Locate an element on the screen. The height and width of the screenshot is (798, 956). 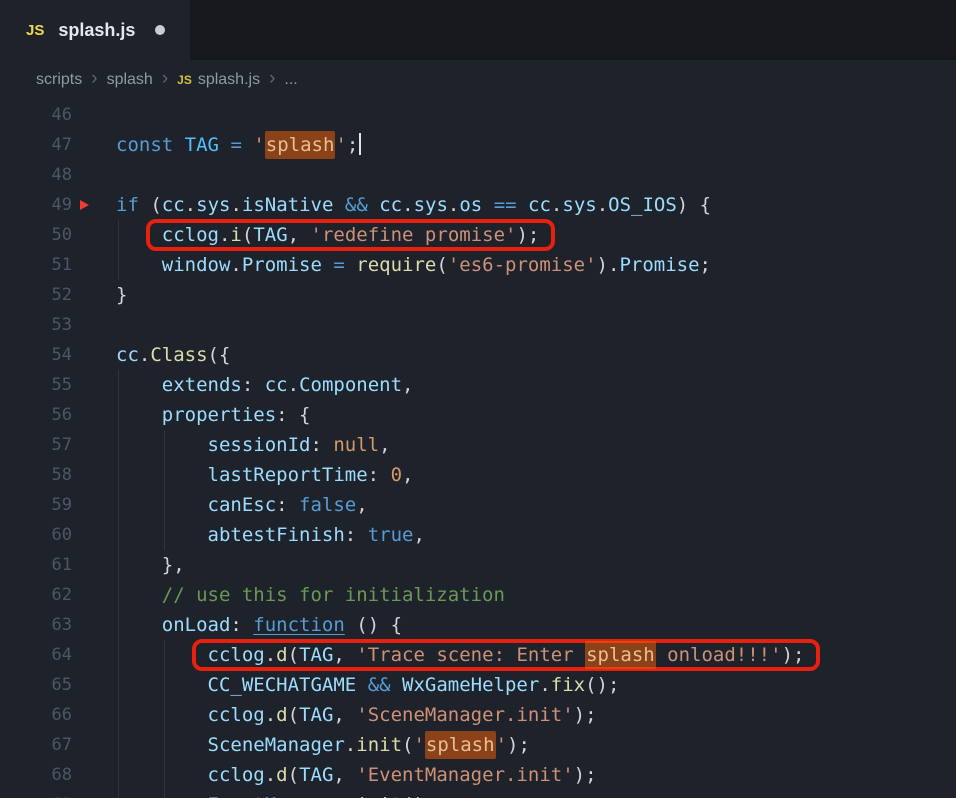
code-line: 62 // use this for initialization is located at coordinates (478, 595).